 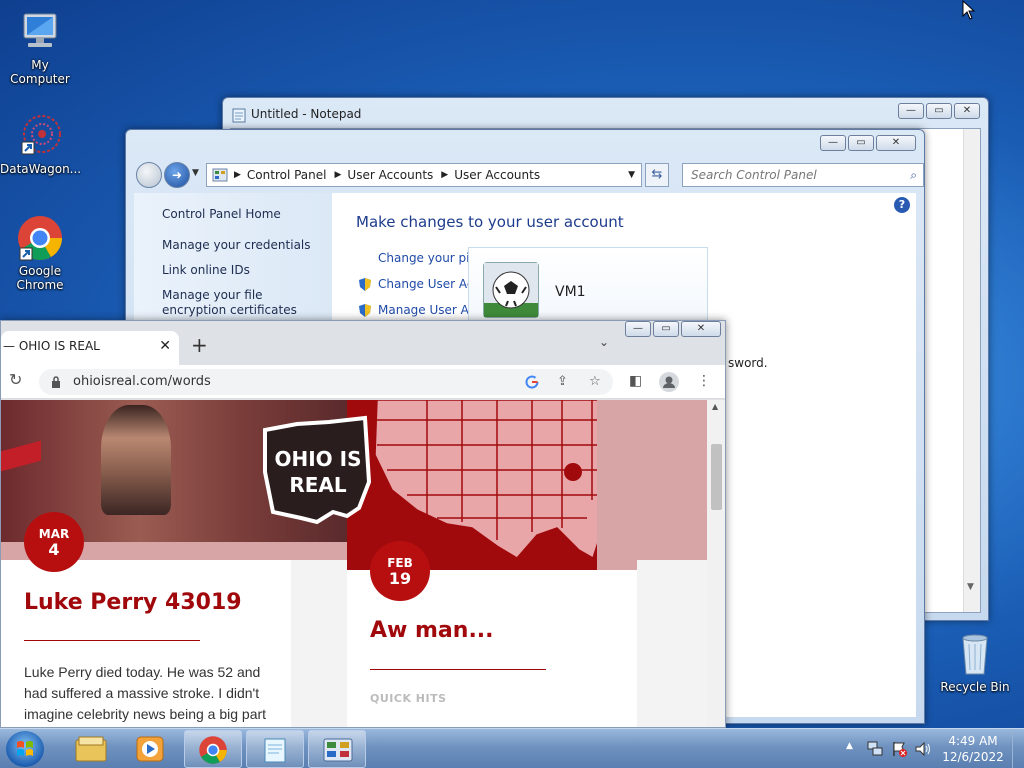 What do you see at coordinates (971, 370) in the screenshot?
I see `vertical-scrollbar: ▼` at bounding box center [971, 370].